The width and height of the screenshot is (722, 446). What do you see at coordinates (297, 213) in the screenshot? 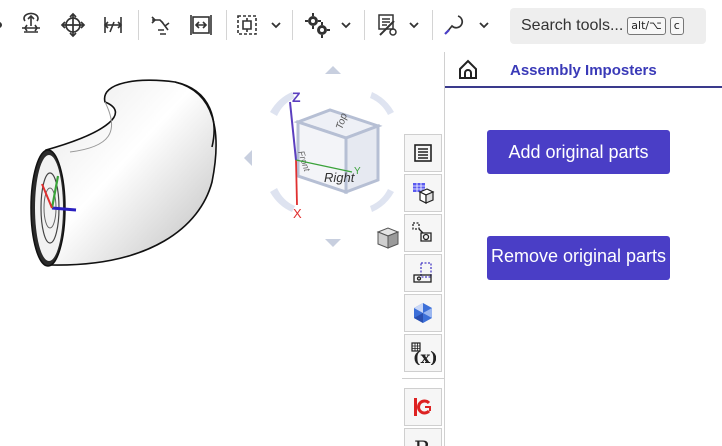
I see `axis-x-label: X` at bounding box center [297, 213].